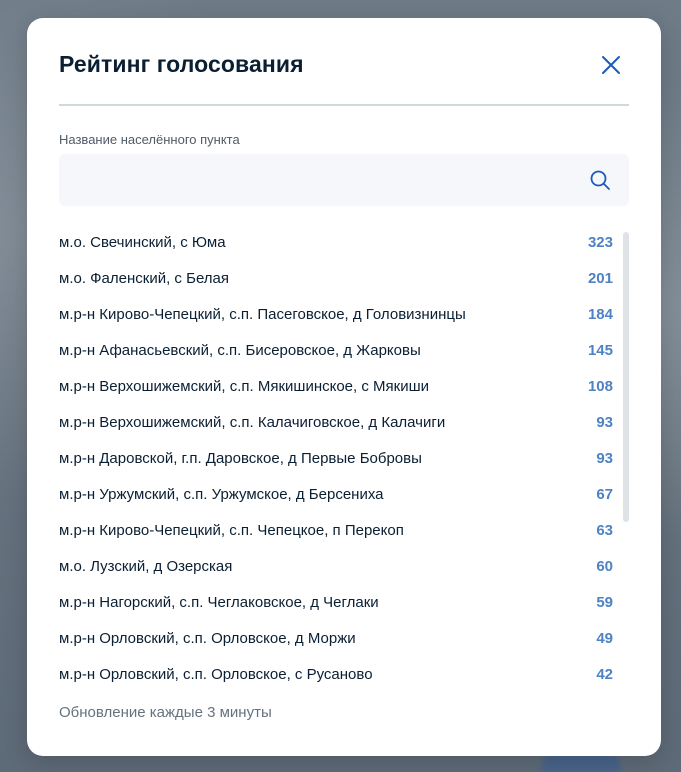 This screenshot has height=772, width=681. Describe the element at coordinates (165, 712) in the screenshot. I see `update-note: Обновление каждые 3 минуты` at that location.